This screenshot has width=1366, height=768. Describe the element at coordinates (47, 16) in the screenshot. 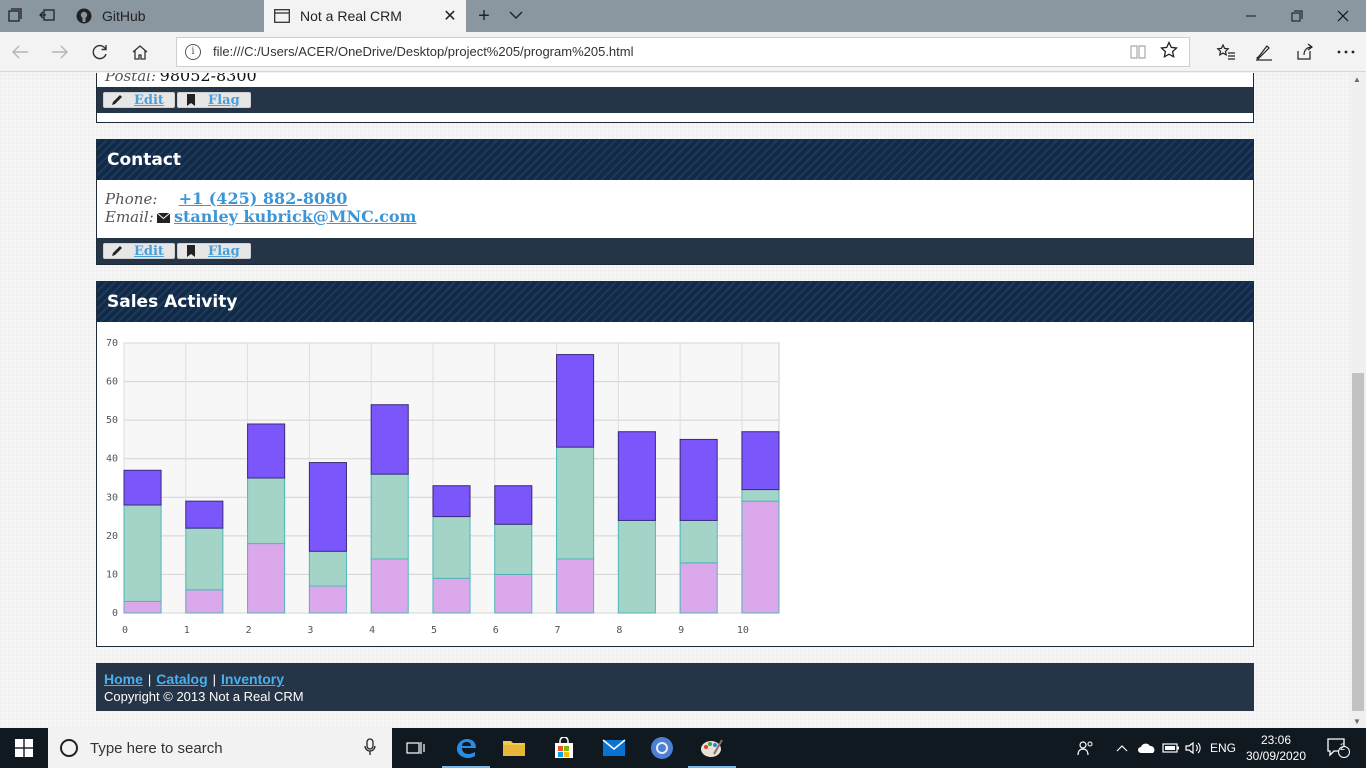

I see `set-aside-tabs-icon` at that location.